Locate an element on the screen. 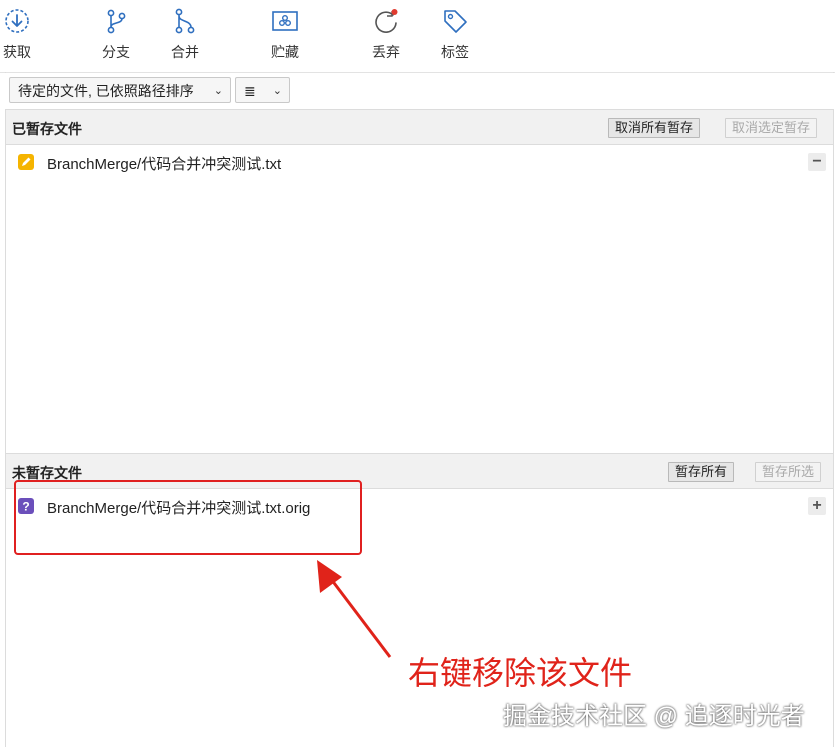 The image size is (835, 747). merge-button: 合并 is located at coordinates (185, 34).